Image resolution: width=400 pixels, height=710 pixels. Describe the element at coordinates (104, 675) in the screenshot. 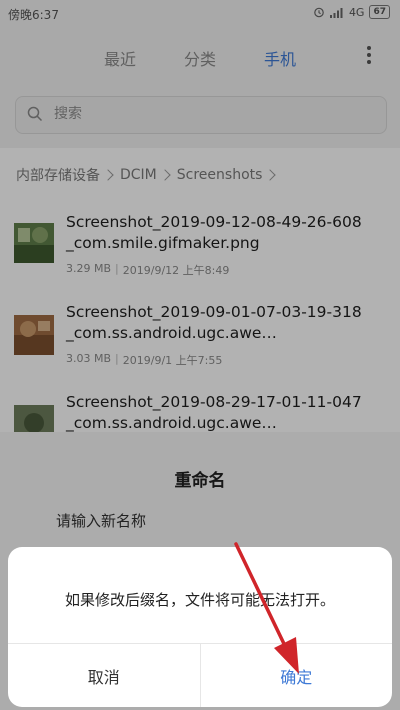

I see `cancel-button: 取消` at that location.